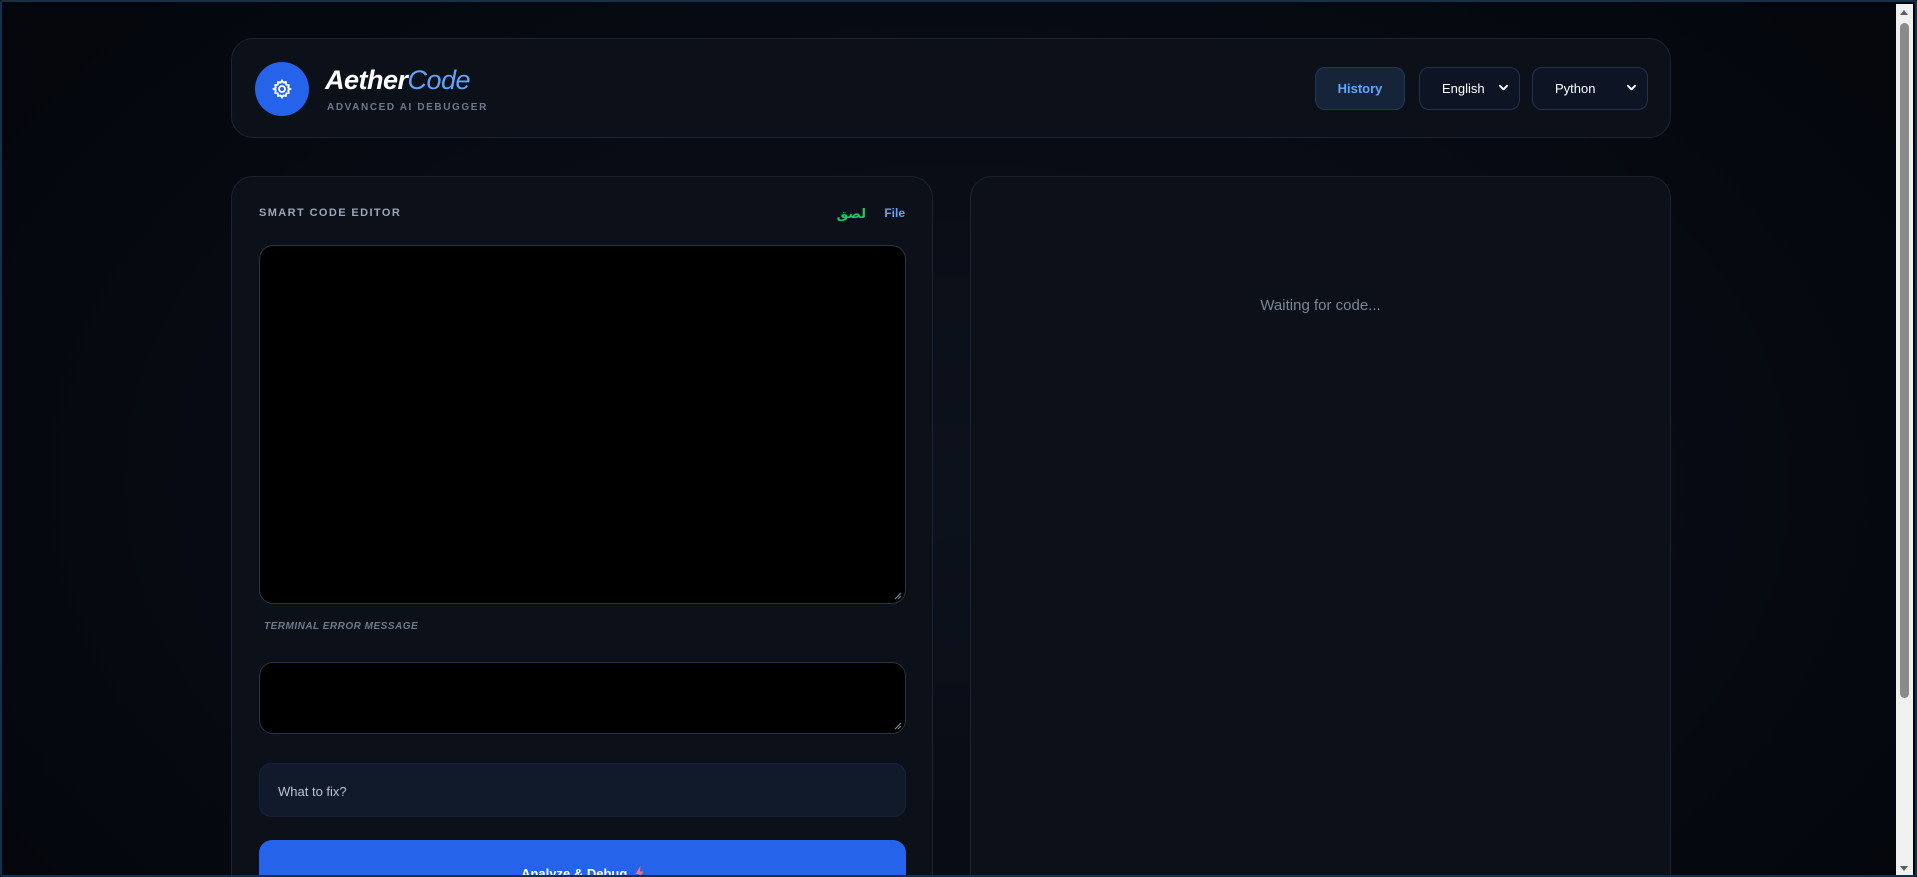  I want to click on error-message-label: TERMINAL ERROR MESSAGE, so click(341, 626).